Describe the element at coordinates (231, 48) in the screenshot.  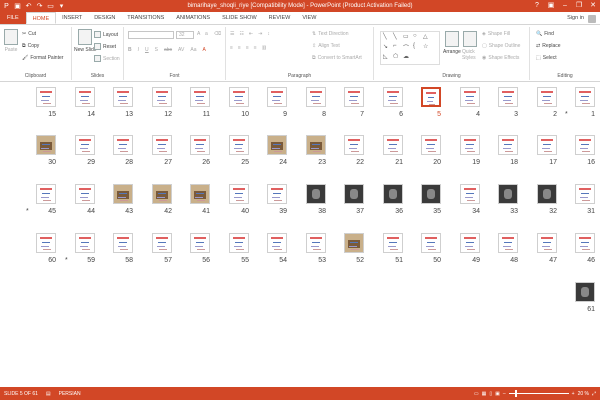
I see `align-left-icon: ≡` at that location.